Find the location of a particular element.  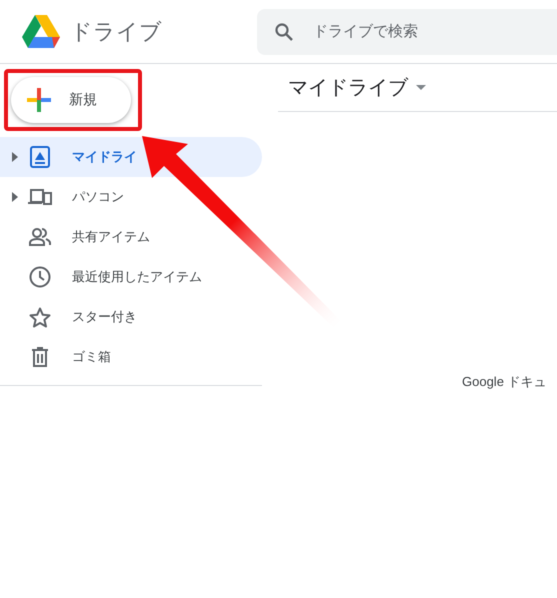

nav-label: ゴミ箱 is located at coordinates (91, 357).